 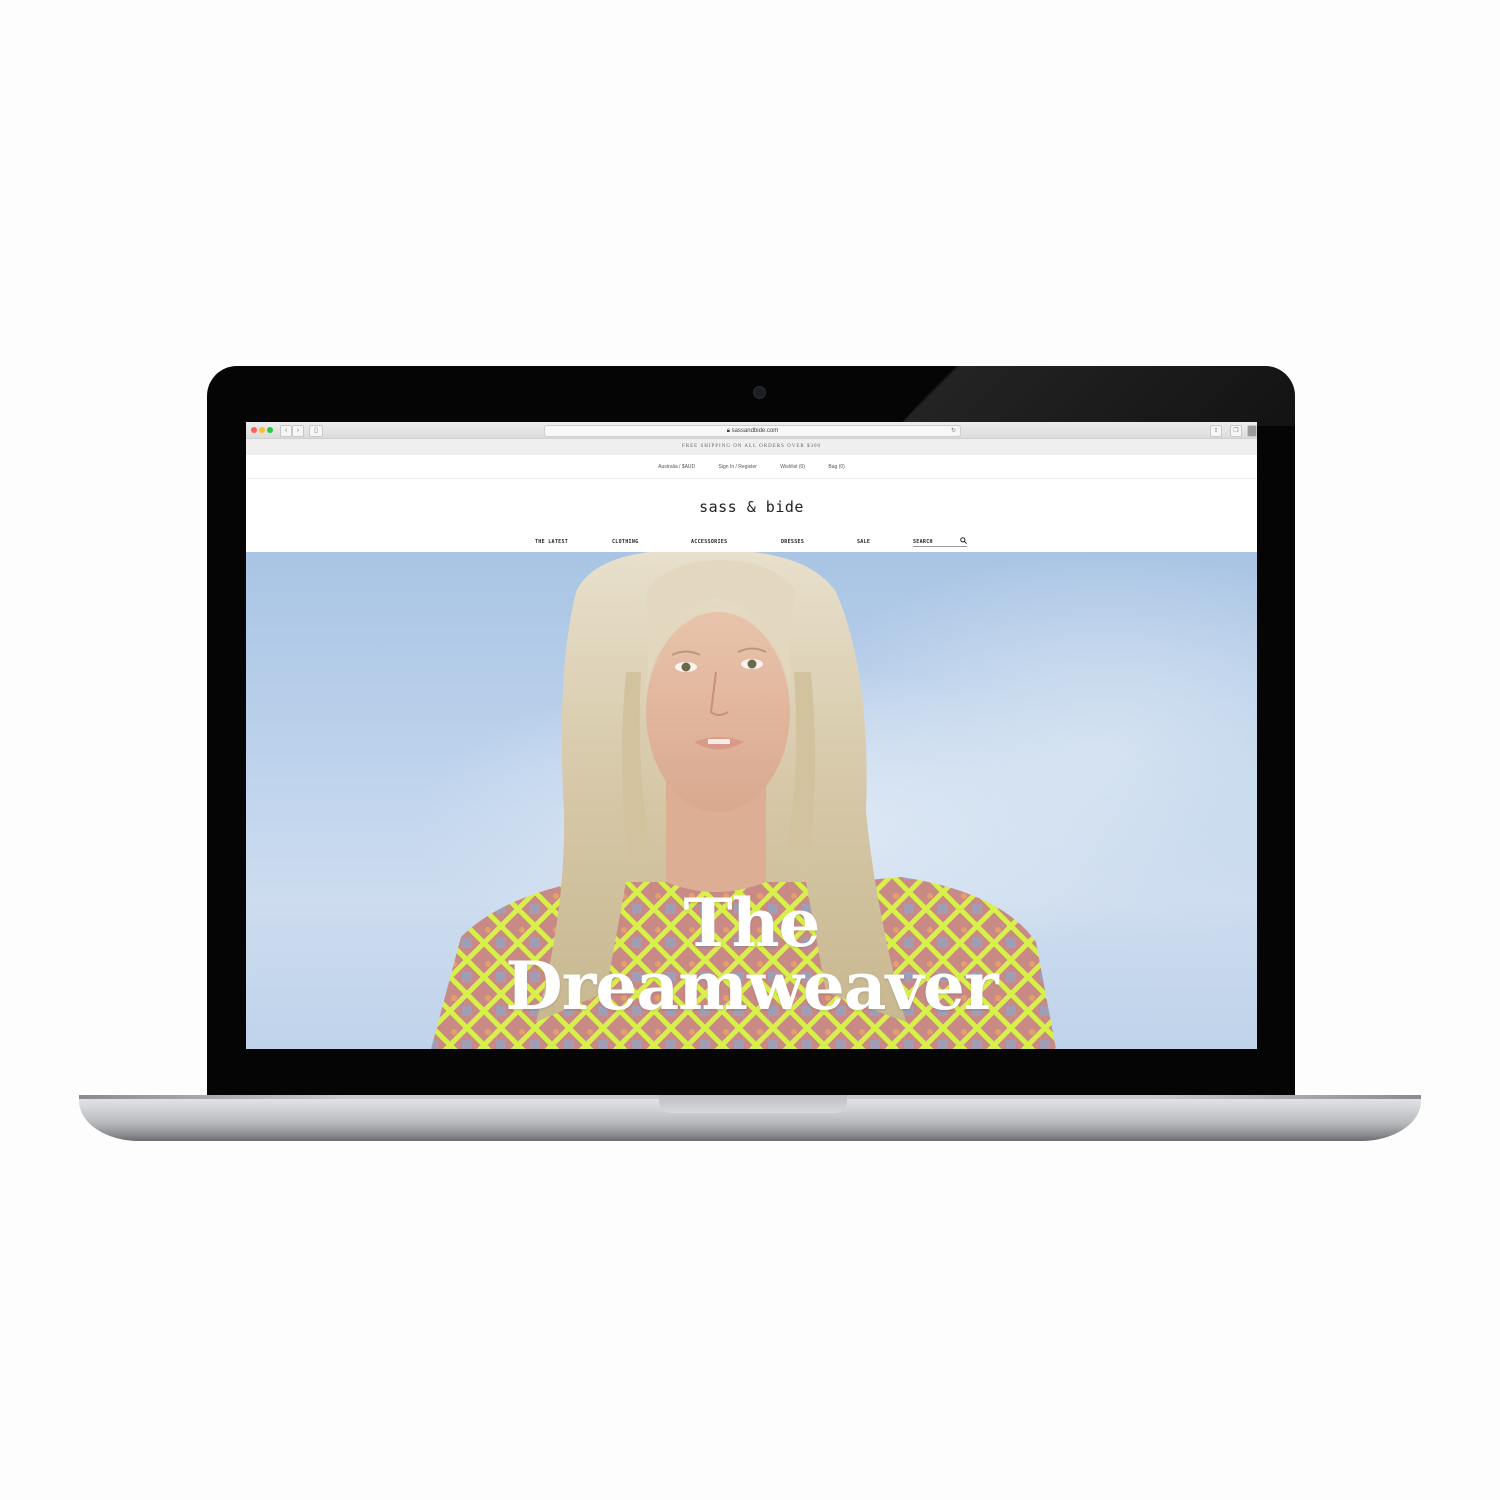 I want to click on trackpad-notch, so click(x=753, y=1104).